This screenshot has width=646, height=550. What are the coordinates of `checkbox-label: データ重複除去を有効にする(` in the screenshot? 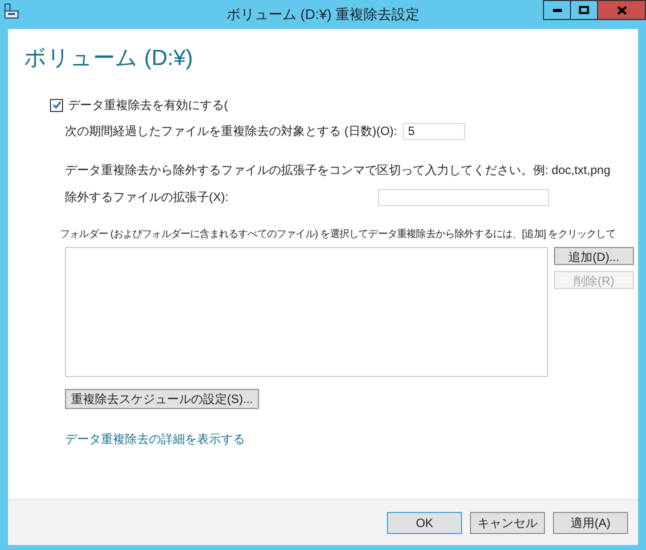 It's located at (148, 105).